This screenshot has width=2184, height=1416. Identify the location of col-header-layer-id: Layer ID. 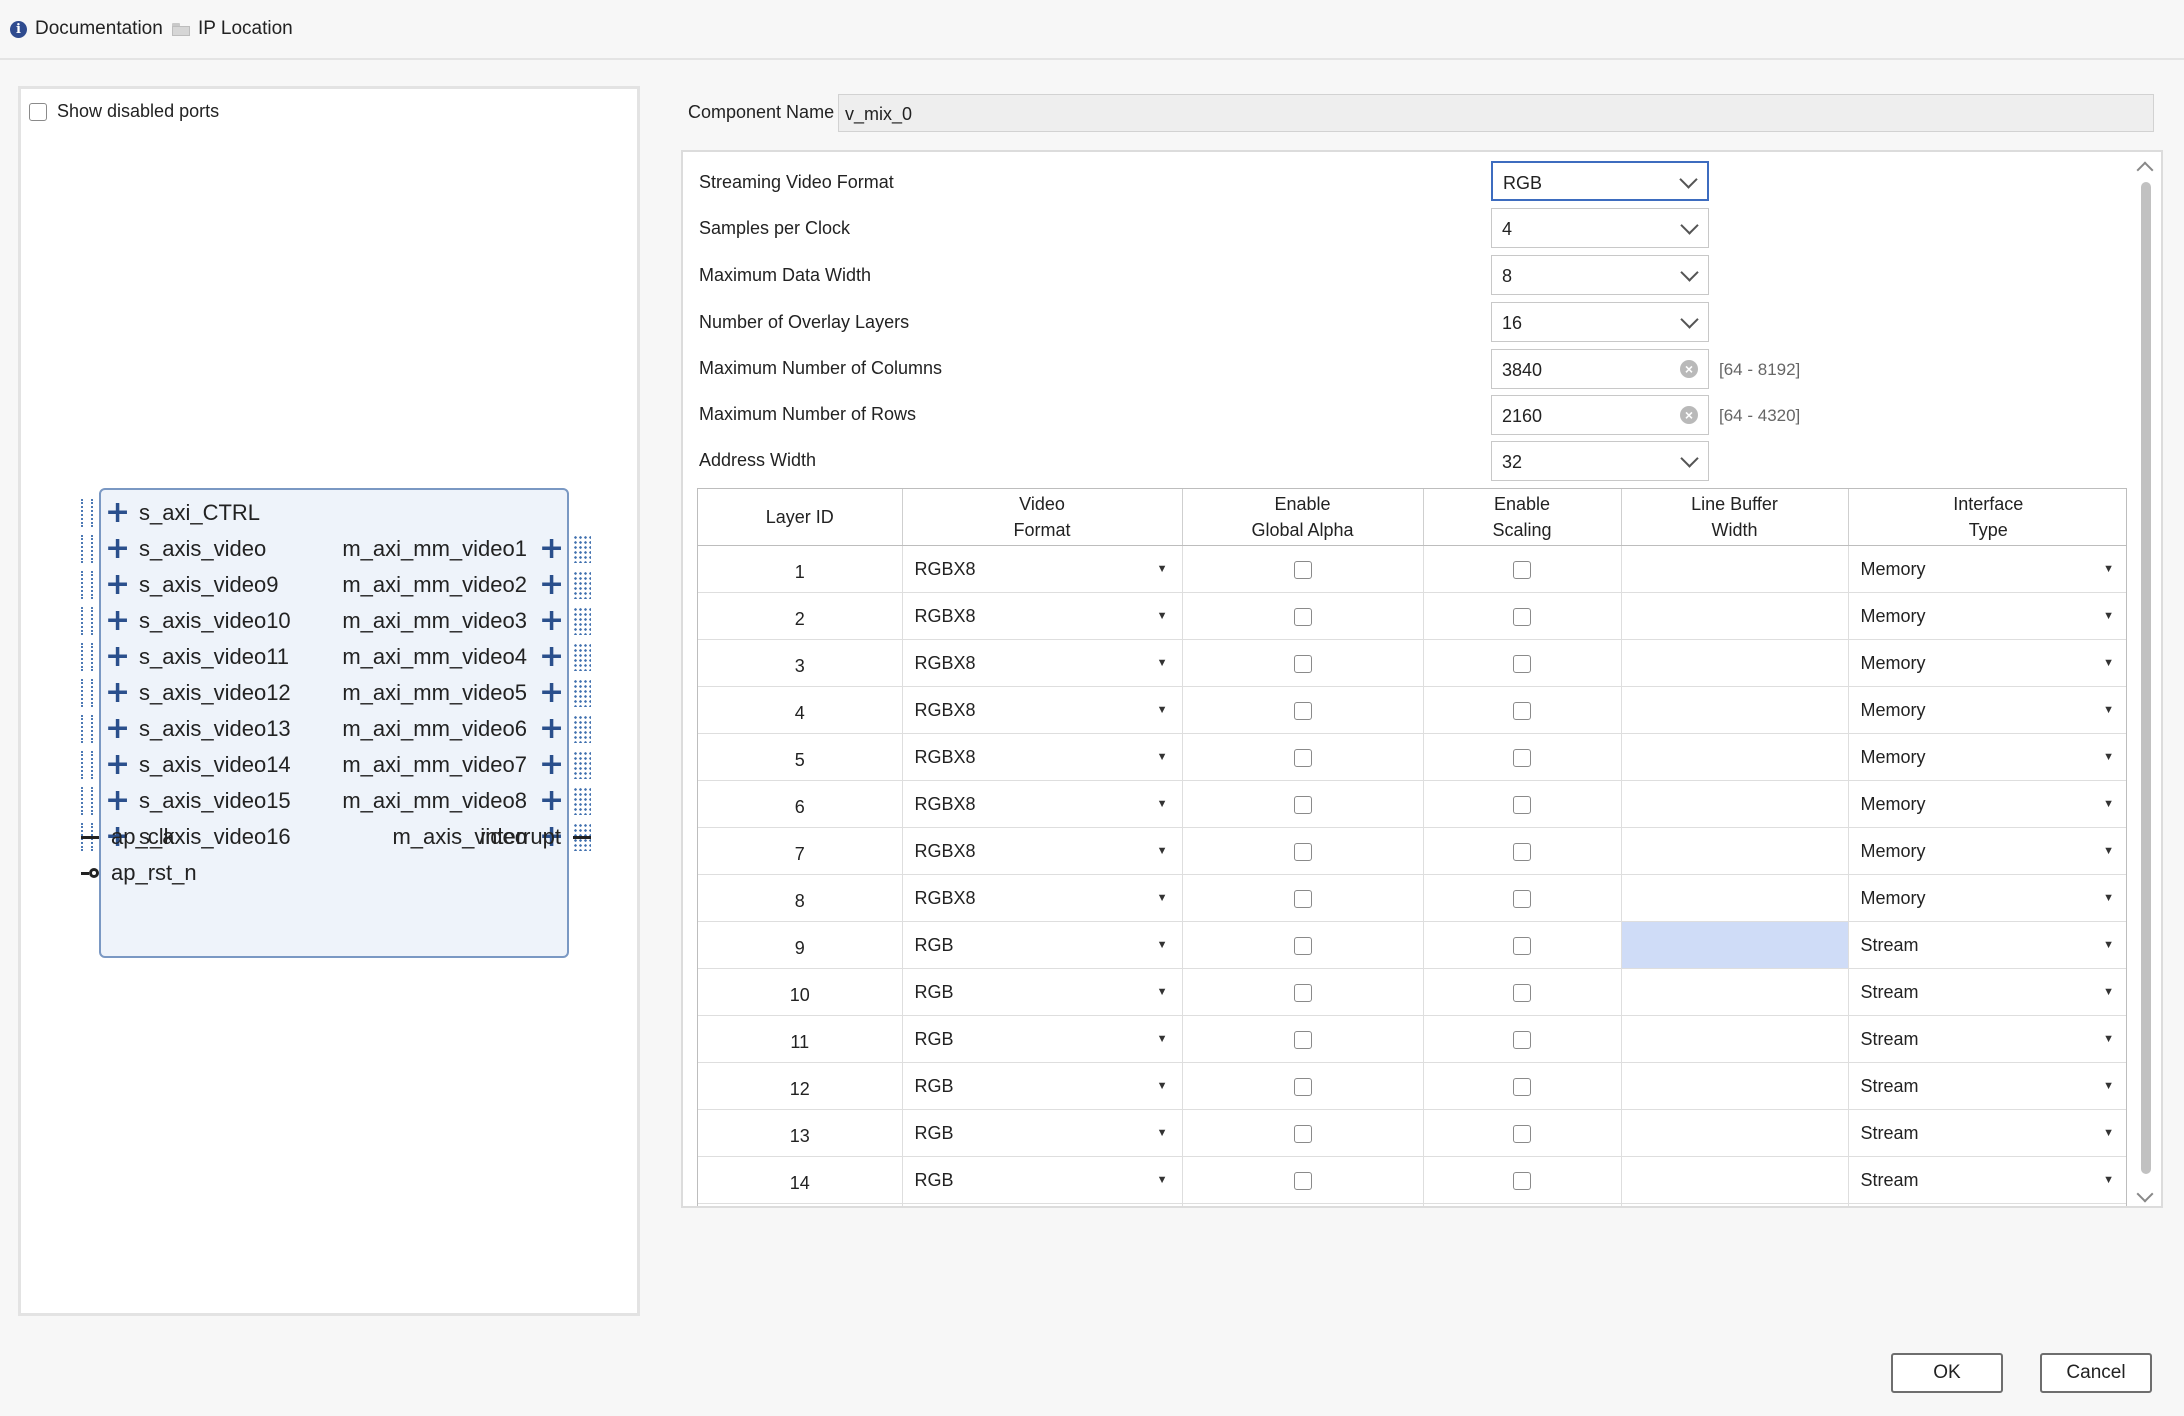
(800, 517).